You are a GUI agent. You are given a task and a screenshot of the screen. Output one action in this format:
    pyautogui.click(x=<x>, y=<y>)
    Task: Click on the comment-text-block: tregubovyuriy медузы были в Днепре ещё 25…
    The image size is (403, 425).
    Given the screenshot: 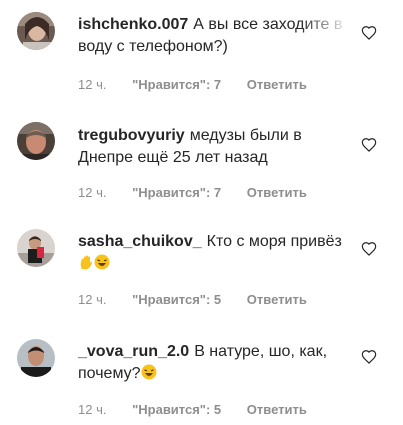 What is the action you would take?
    pyautogui.click(x=210, y=147)
    